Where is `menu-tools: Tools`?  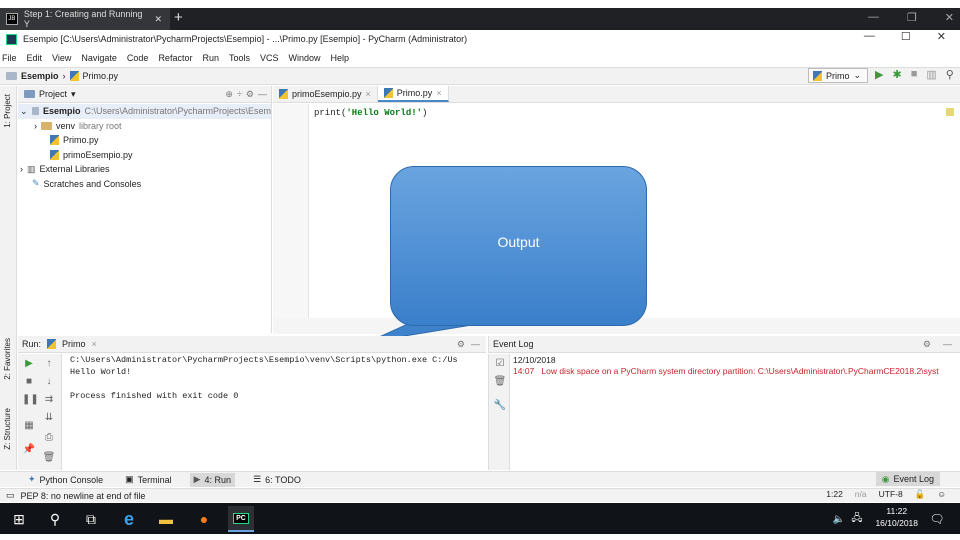 menu-tools: Tools is located at coordinates (239, 58).